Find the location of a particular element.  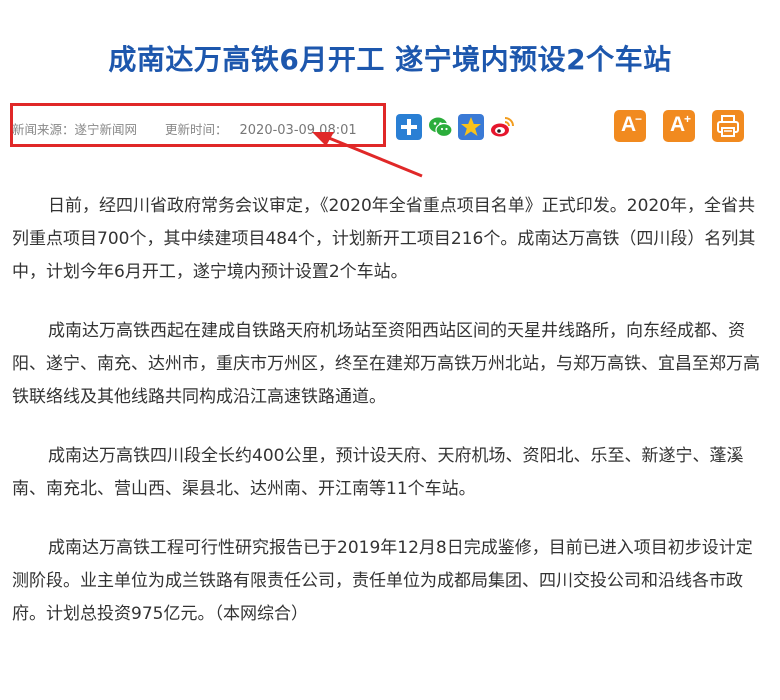

wechat-icon is located at coordinates (440, 127).